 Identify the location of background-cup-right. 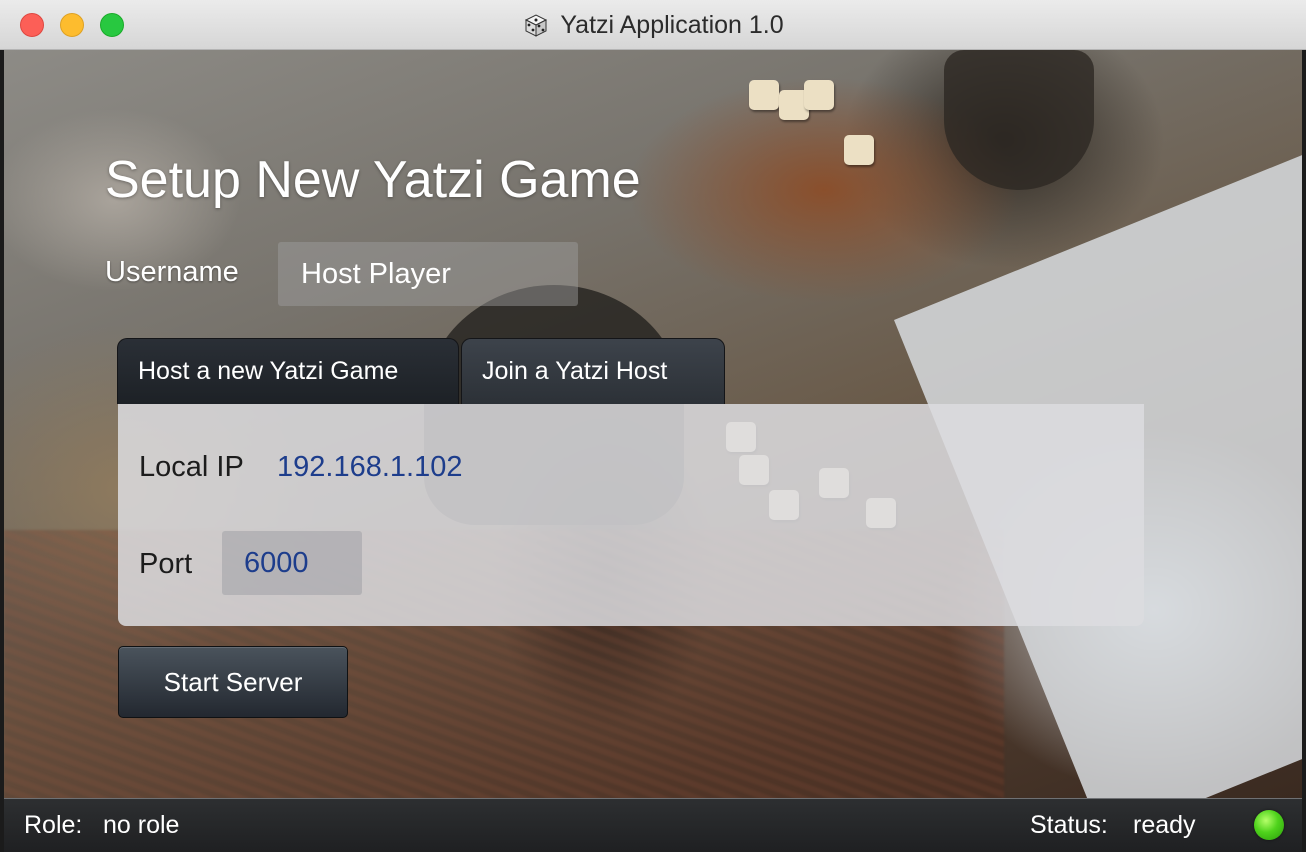
(1019, 120).